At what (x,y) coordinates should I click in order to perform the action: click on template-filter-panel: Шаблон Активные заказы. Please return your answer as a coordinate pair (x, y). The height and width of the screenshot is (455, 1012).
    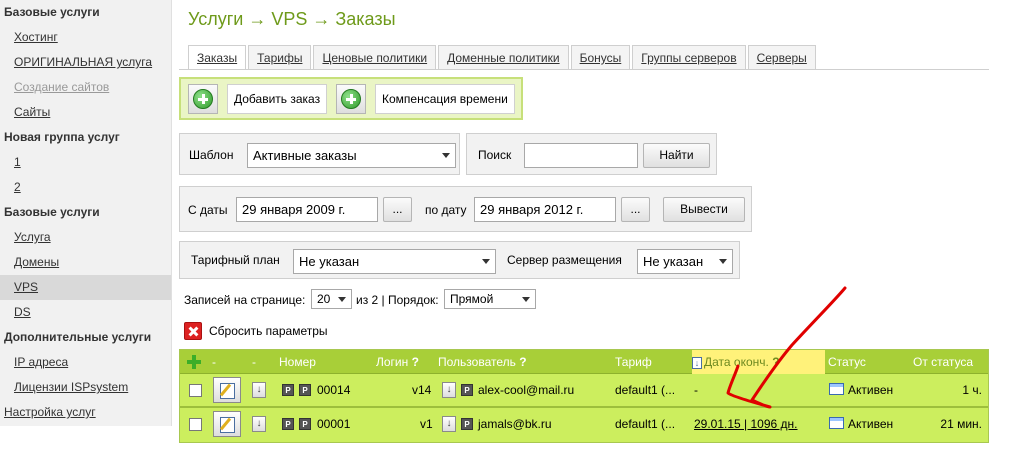
    Looking at the image, I should click on (319, 154).